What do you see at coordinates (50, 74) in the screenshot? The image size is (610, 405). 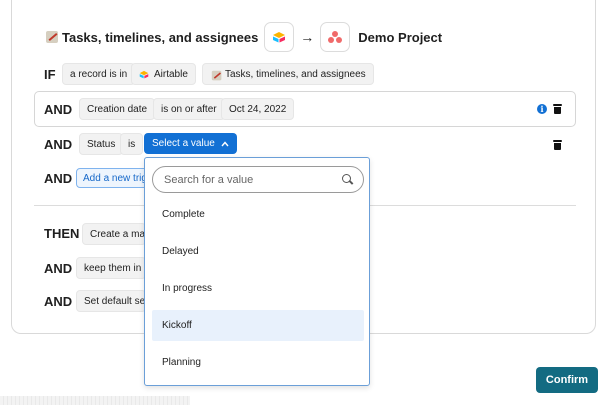 I see `if-keyword: IF` at bounding box center [50, 74].